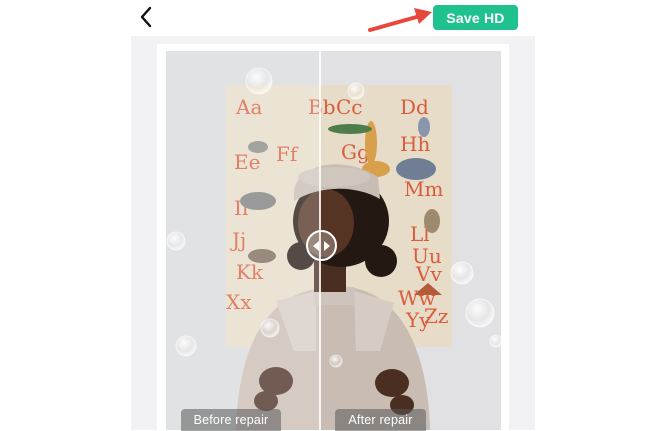  Describe the element at coordinates (475, 17) in the screenshot. I see `save-hd-button: Save HD` at that location.